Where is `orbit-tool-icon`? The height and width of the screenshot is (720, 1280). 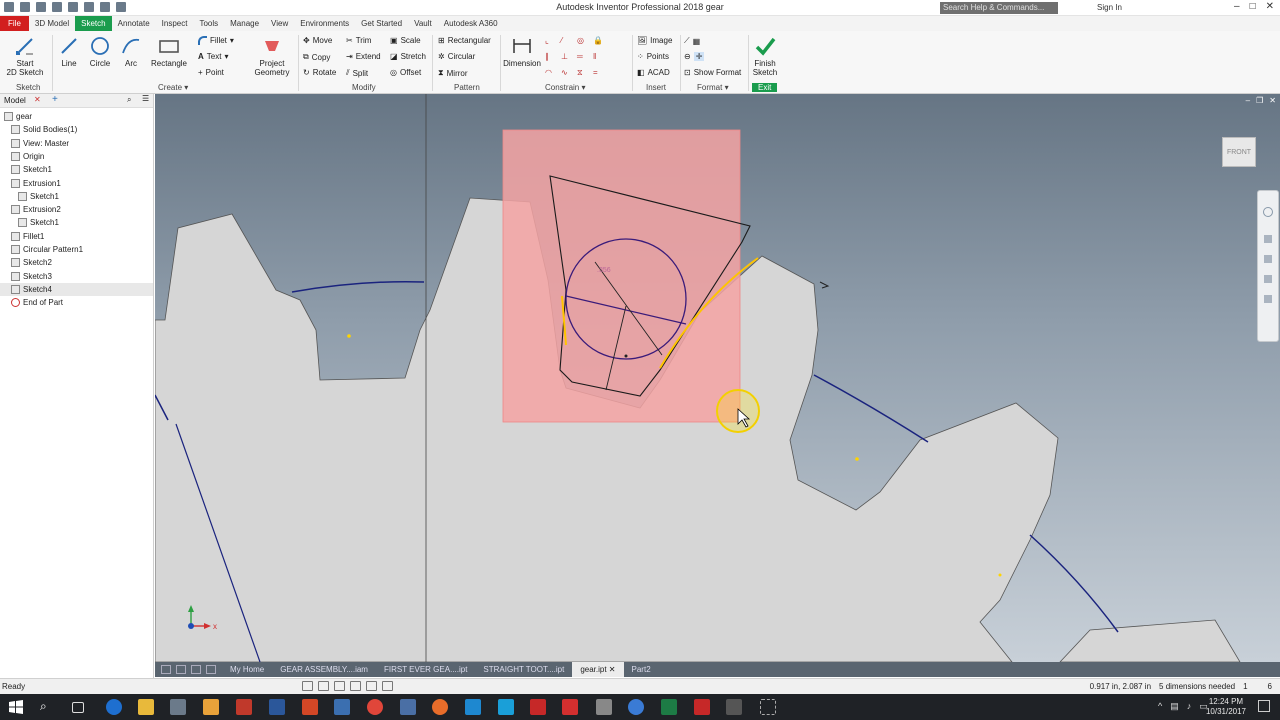 orbit-tool-icon is located at coordinates (355, 686).